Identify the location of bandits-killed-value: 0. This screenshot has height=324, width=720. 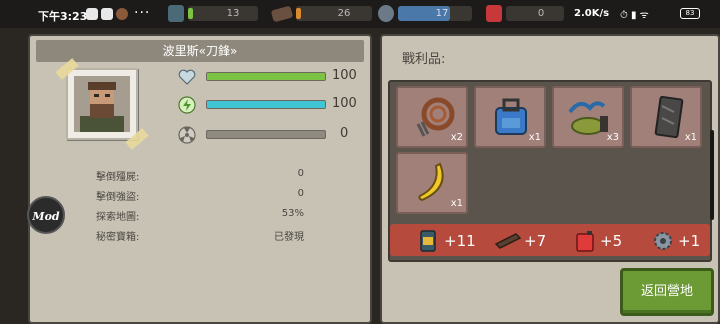
(300, 193).